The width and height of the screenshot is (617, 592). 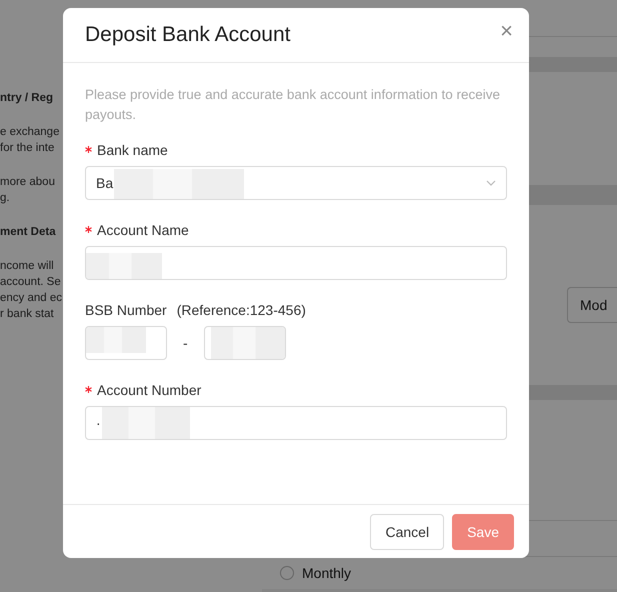 I want to click on close-button: ×, so click(x=506, y=31).